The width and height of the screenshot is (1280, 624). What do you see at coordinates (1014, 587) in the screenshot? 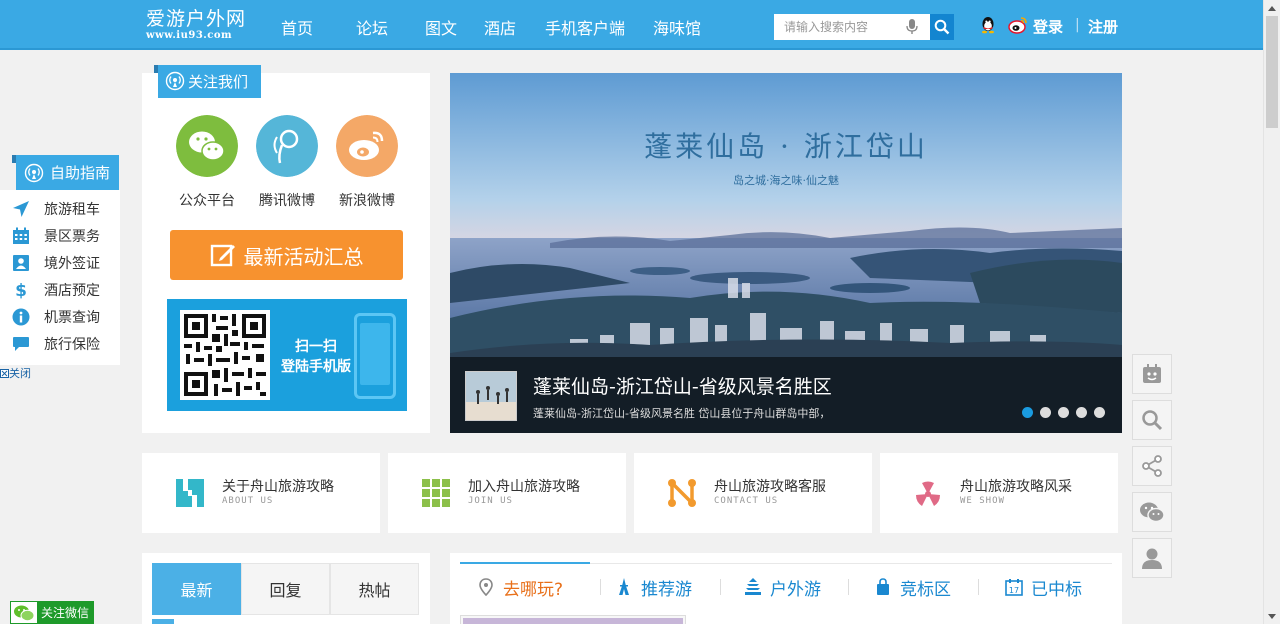
I see `calendar-icon: 17` at bounding box center [1014, 587].